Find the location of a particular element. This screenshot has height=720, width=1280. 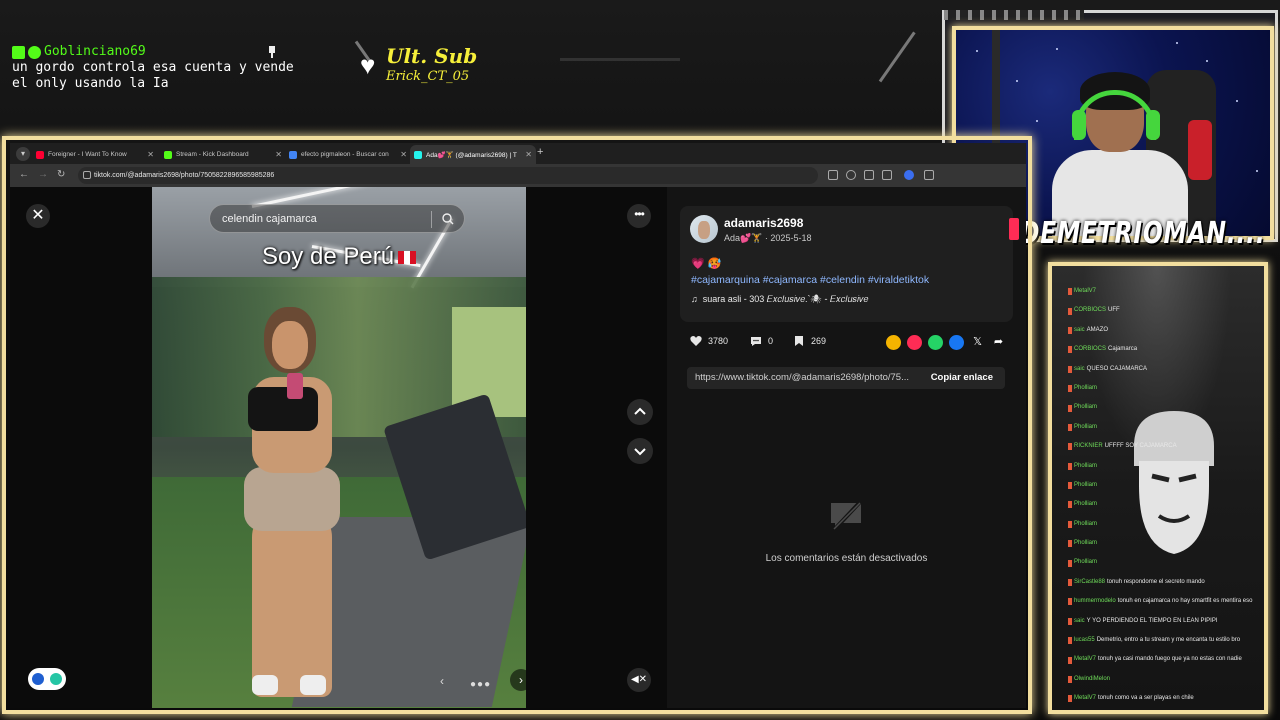

person-legs is located at coordinates (292, 602).